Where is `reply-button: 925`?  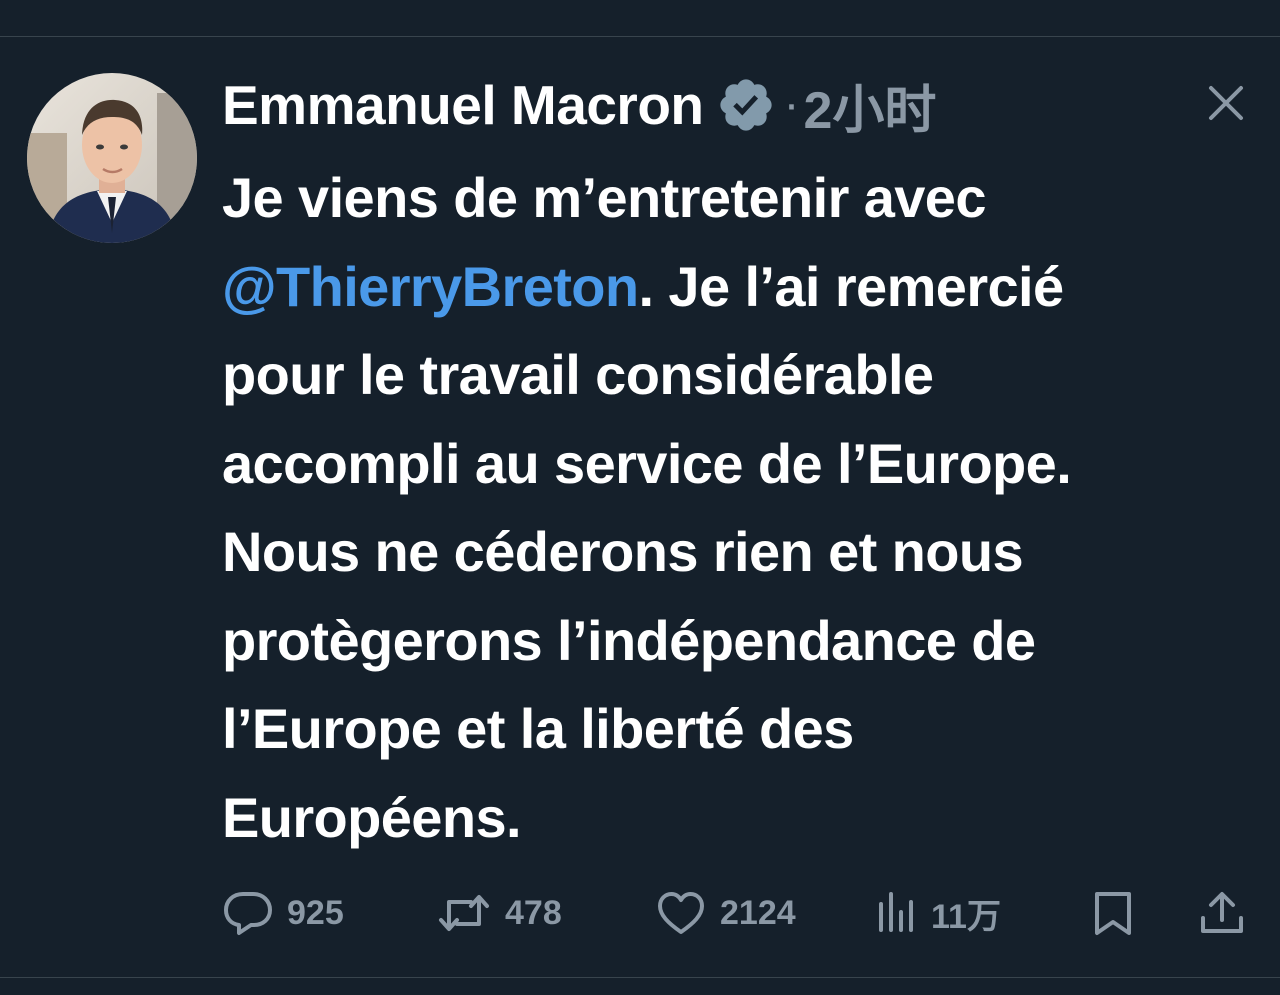 reply-button: 925 is located at coordinates (283, 913).